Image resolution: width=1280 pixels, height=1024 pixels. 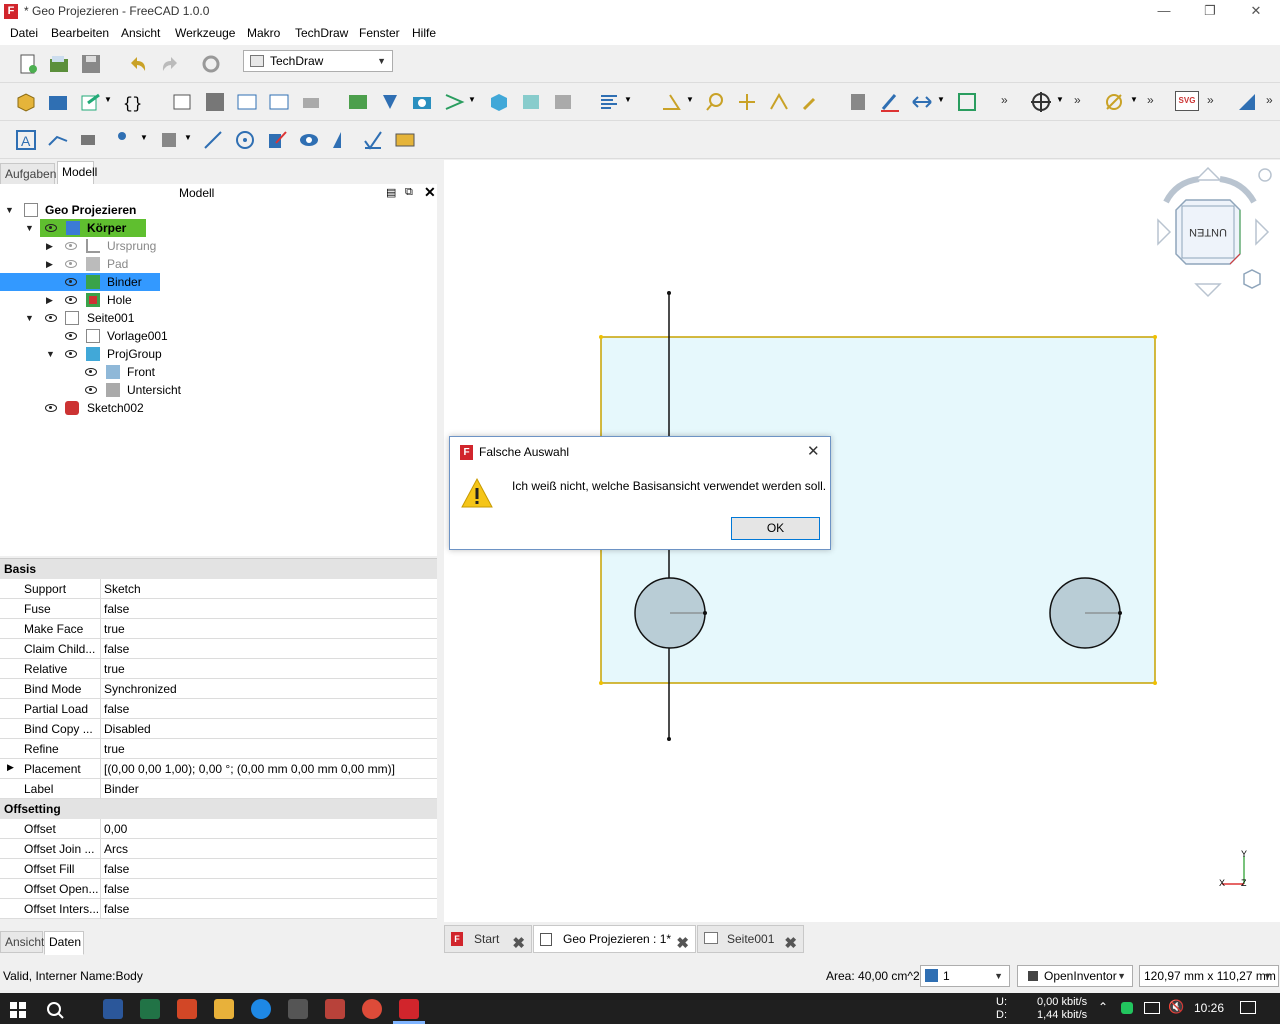 What do you see at coordinates (1247, 102) in the screenshot?
I see `grid-staircase-icon` at bounding box center [1247, 102].